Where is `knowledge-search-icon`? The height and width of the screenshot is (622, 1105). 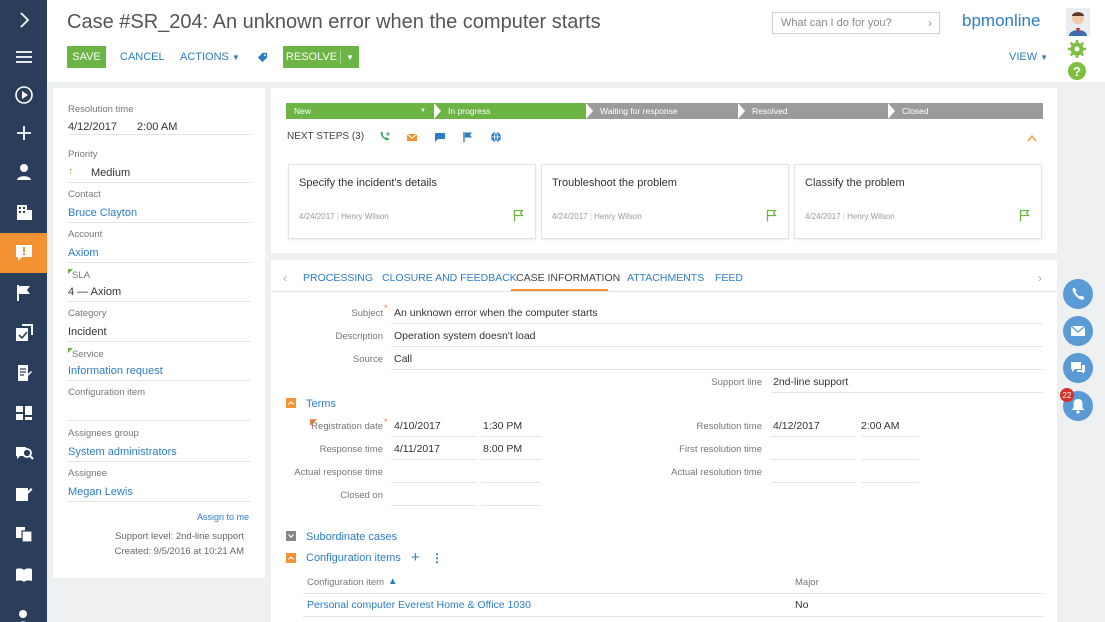 knowledge-search-icon is located at coordinates (23, 453).